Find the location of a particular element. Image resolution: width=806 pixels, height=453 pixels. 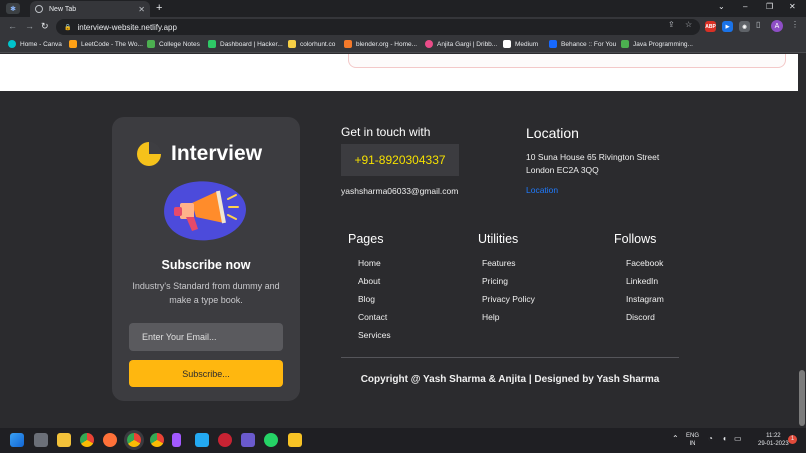

file-explorer-icon is located at coordinates (64, 440).